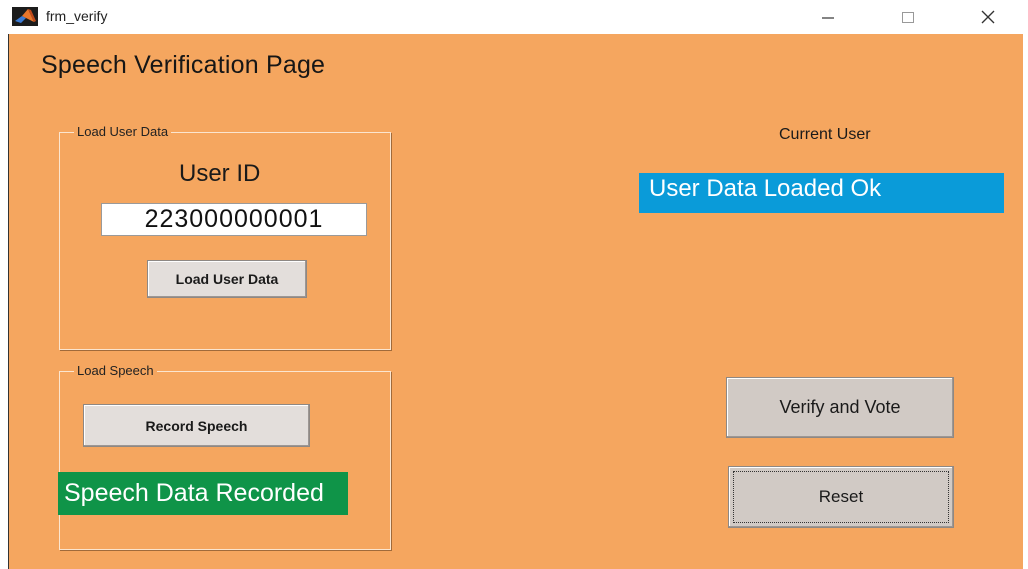 The width and height of the screenshot is (1028, 569). I want to click on load-user-data-panel-title: Load User Data, so click(123, 132).